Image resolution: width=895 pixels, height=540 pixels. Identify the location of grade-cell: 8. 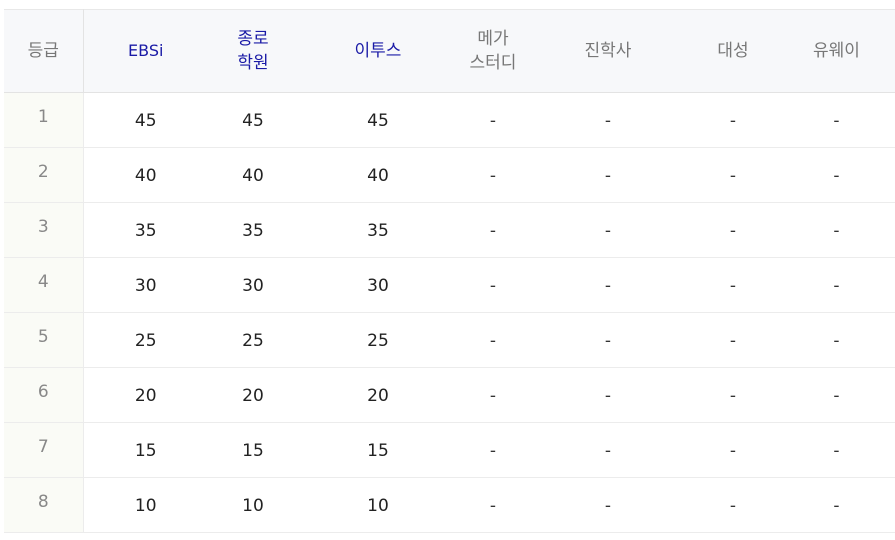
(44, 505).